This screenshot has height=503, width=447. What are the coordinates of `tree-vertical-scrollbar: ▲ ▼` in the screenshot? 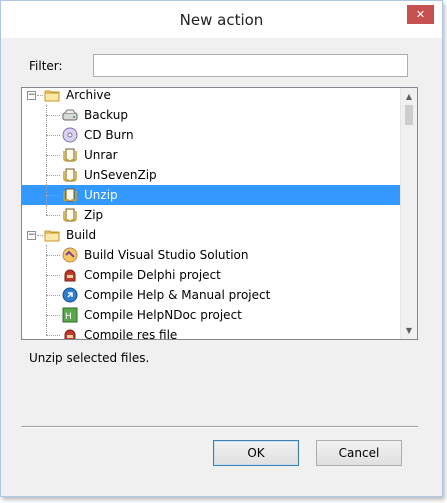 It's located at (408, 213).